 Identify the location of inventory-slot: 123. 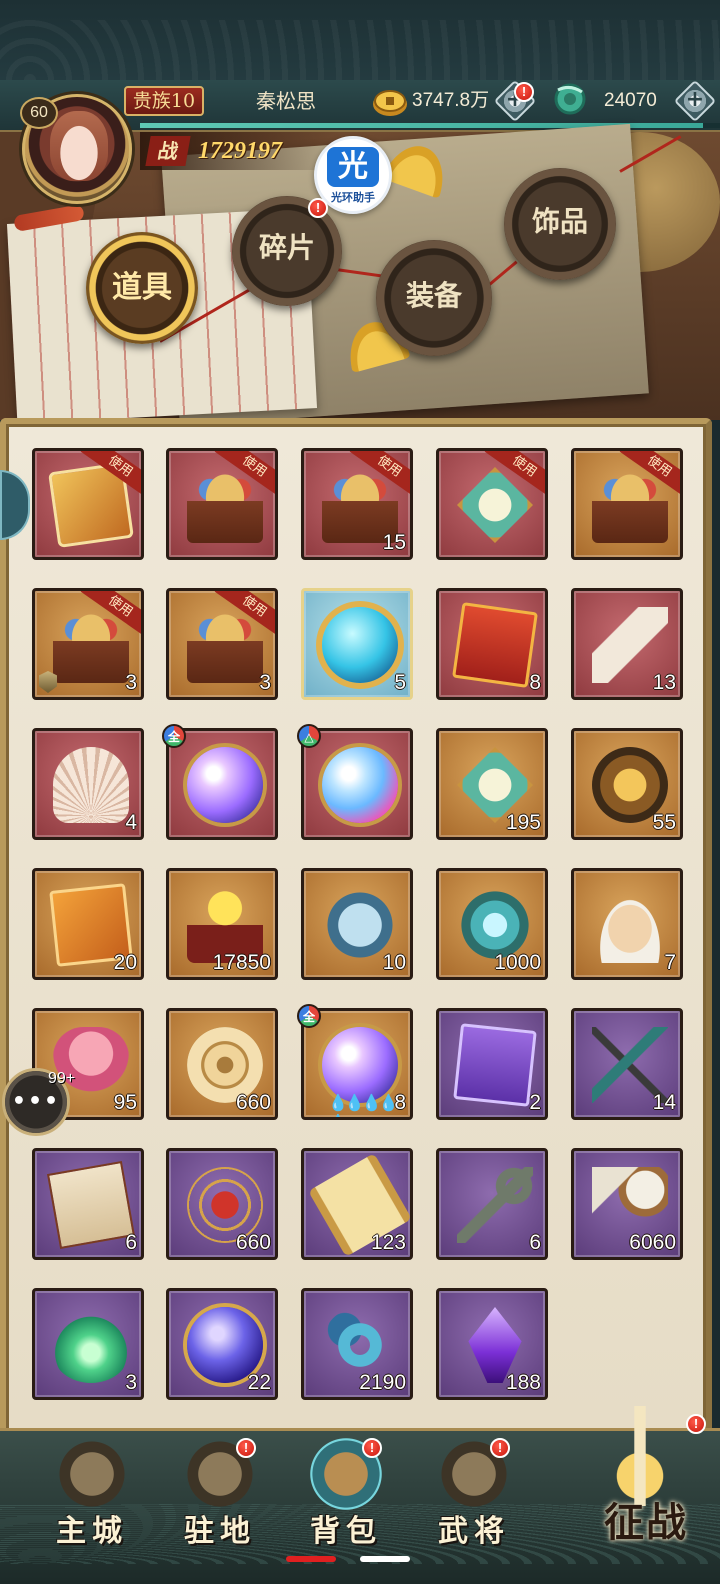
(357, 1204).